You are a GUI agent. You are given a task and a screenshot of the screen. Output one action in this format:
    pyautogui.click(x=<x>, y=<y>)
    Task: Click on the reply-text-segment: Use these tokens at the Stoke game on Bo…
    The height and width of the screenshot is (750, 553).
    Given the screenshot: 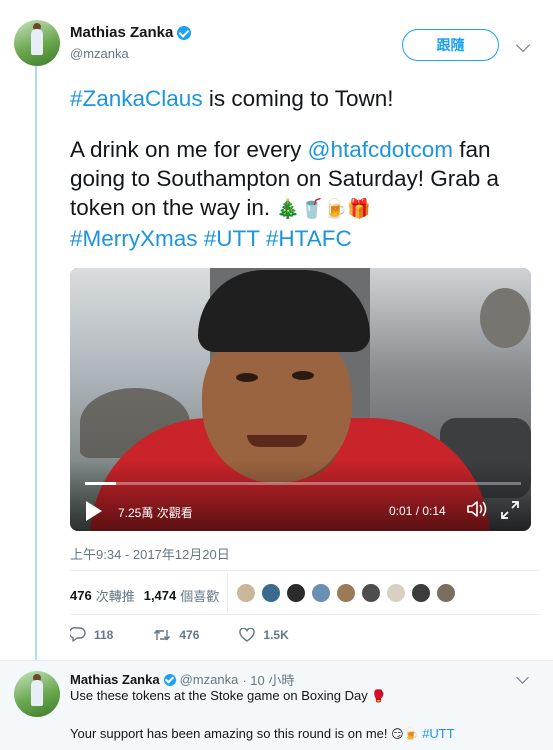 What is the action you would take?
    pyautogui.click(x=221, y=695)
    